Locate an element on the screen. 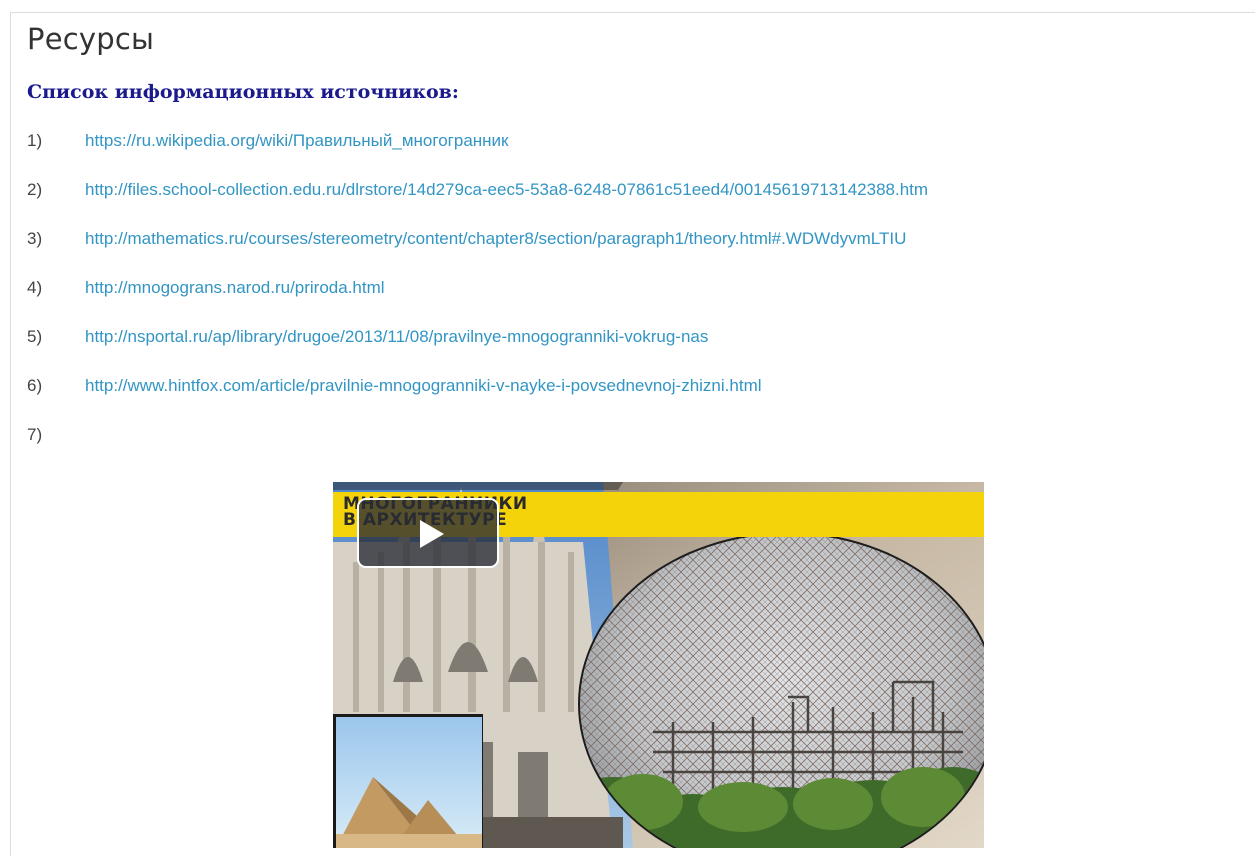  list-item-number: 5) is located at coordinates (35, 336).